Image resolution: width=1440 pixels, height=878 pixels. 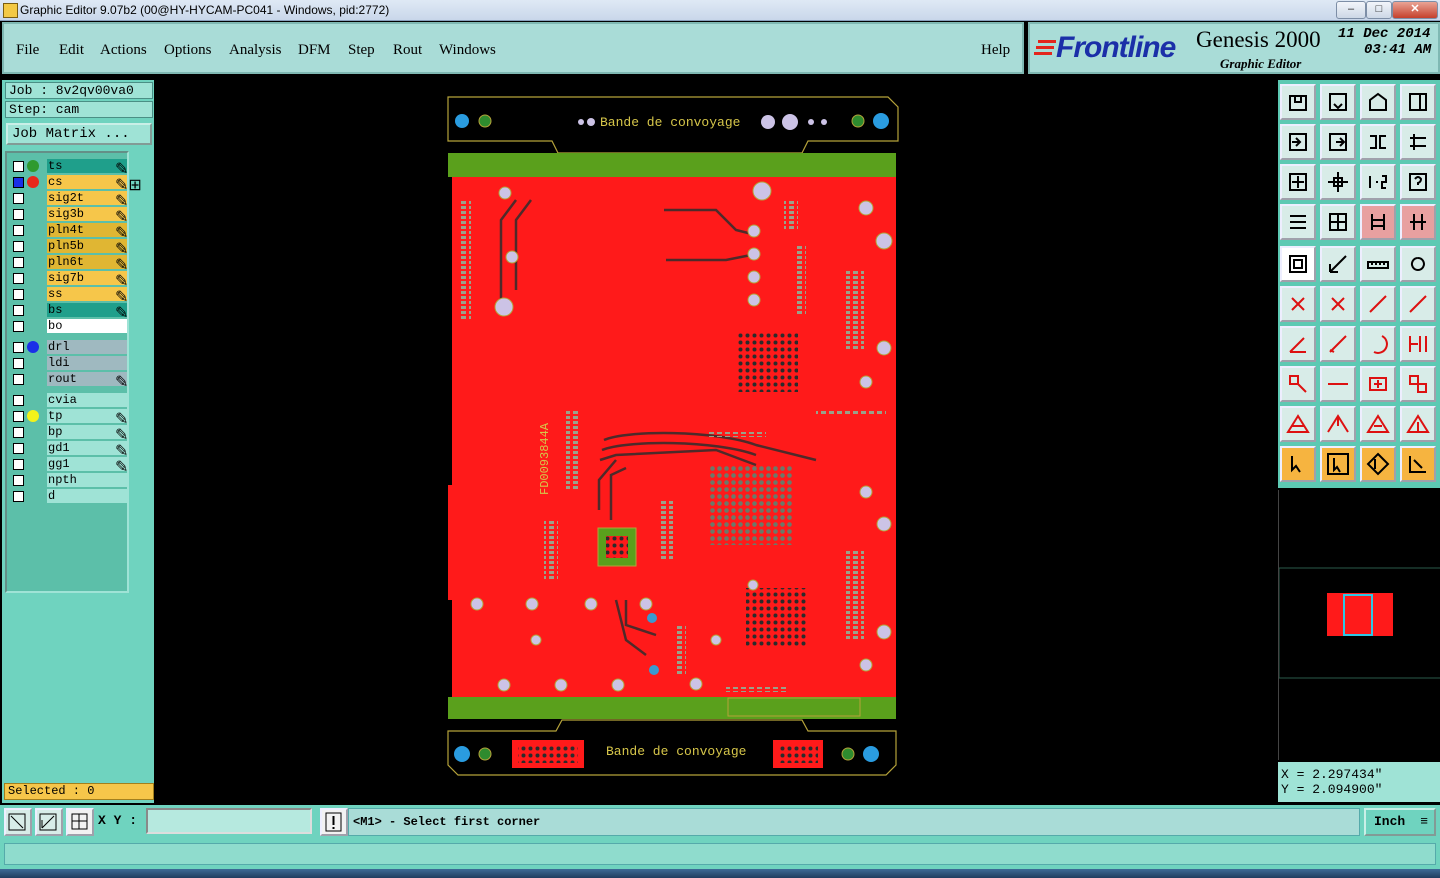 I want to click on grid-button, so click(x=1338, y=222).